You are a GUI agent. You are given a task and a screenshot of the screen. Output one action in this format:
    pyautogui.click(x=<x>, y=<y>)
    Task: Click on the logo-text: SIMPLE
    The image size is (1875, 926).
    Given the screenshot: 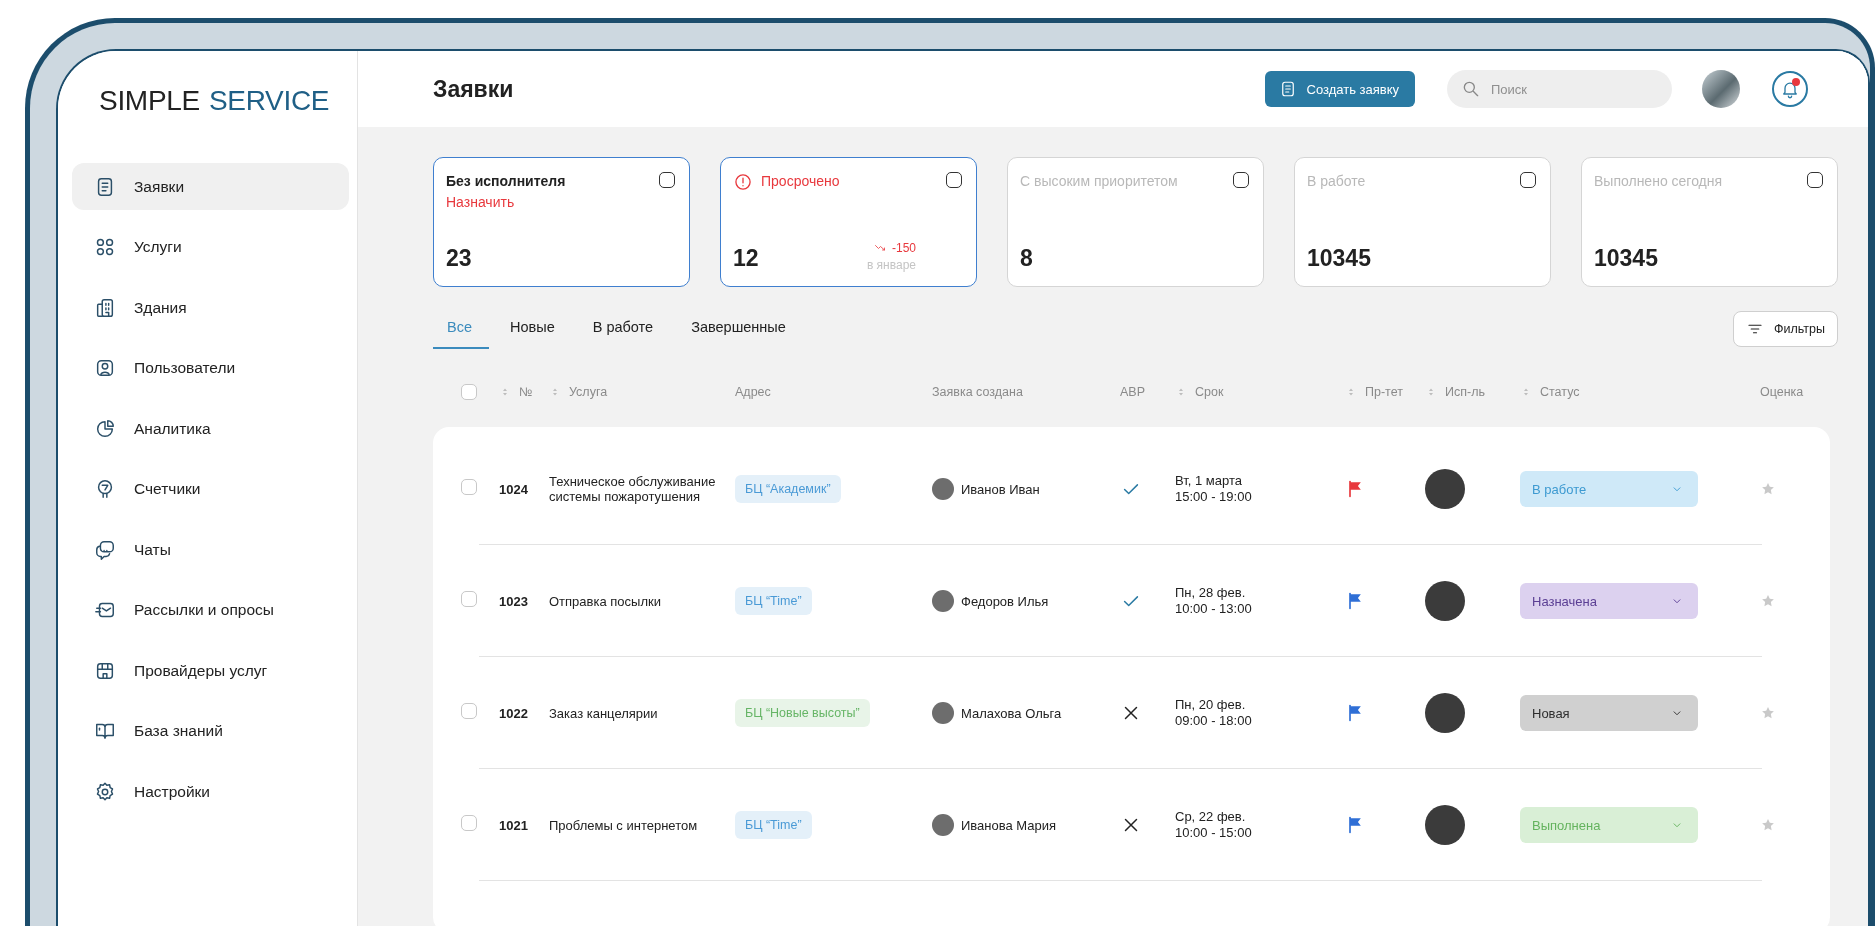 What is the action you would take?
    pyautogui.click(x=149, y=101)
    